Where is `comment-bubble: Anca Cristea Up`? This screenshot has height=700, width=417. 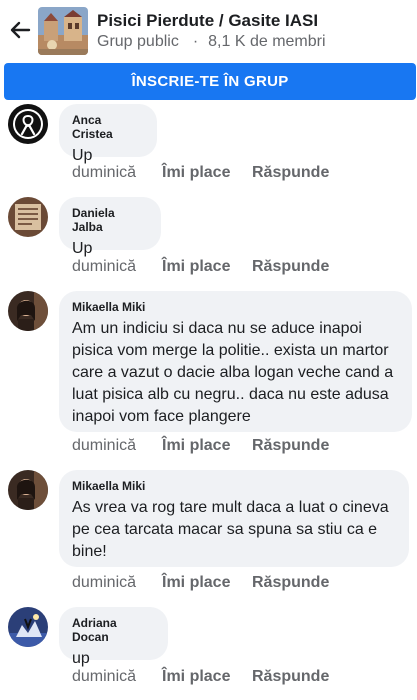
comment-bubble: Anca Cristea Up is located at coordinates (108, 134).